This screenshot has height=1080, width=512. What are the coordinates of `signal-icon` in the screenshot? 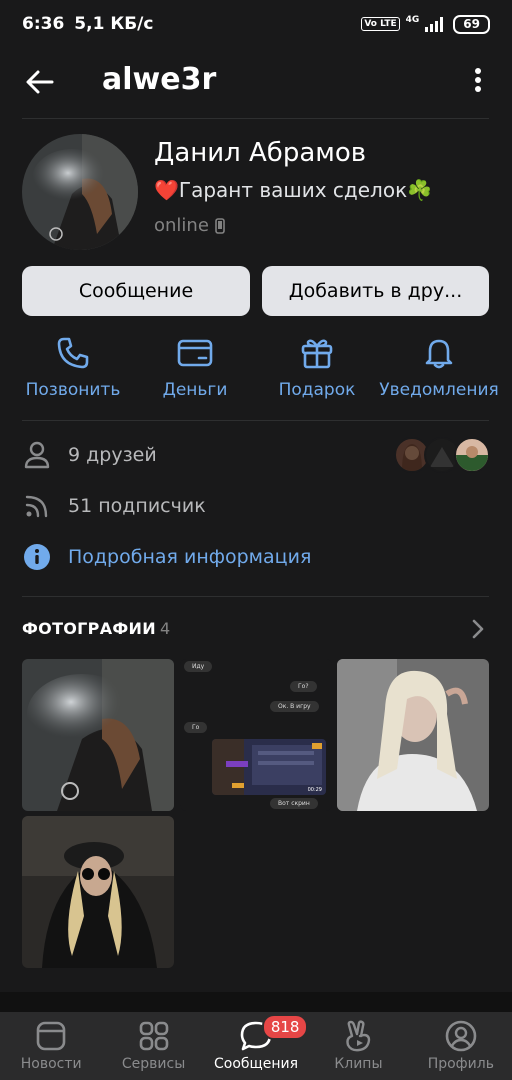 It's located at (434, 24).